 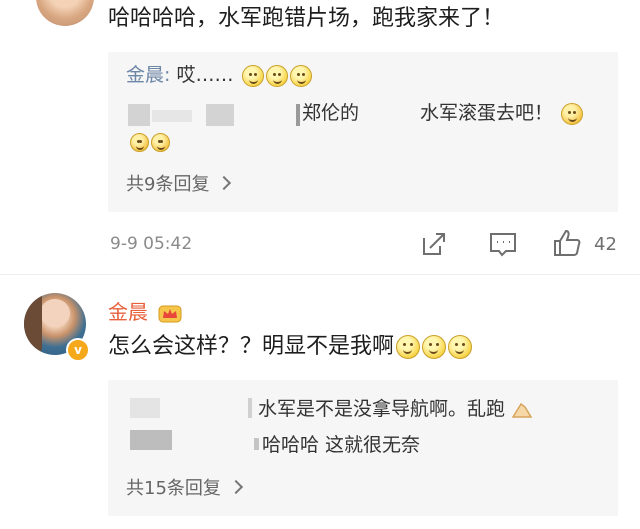 I want to click on comment-icon, so click(x=503, y=244).